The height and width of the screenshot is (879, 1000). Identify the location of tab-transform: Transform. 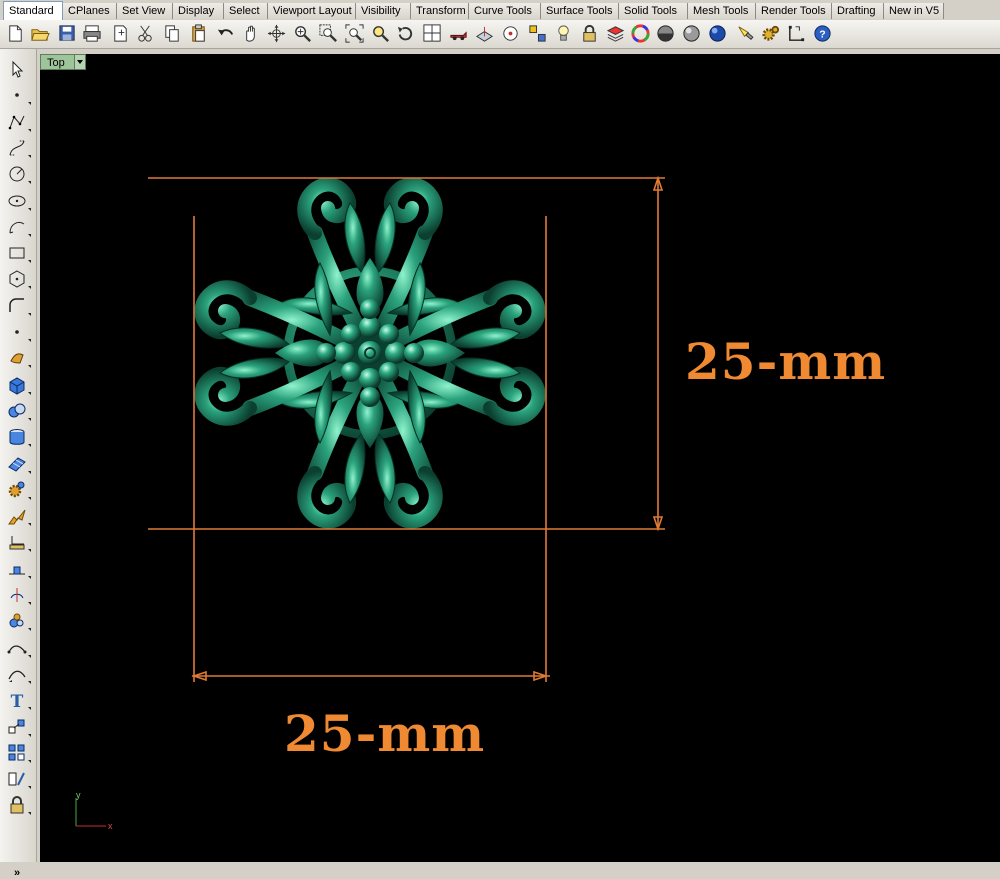
(440, 11).